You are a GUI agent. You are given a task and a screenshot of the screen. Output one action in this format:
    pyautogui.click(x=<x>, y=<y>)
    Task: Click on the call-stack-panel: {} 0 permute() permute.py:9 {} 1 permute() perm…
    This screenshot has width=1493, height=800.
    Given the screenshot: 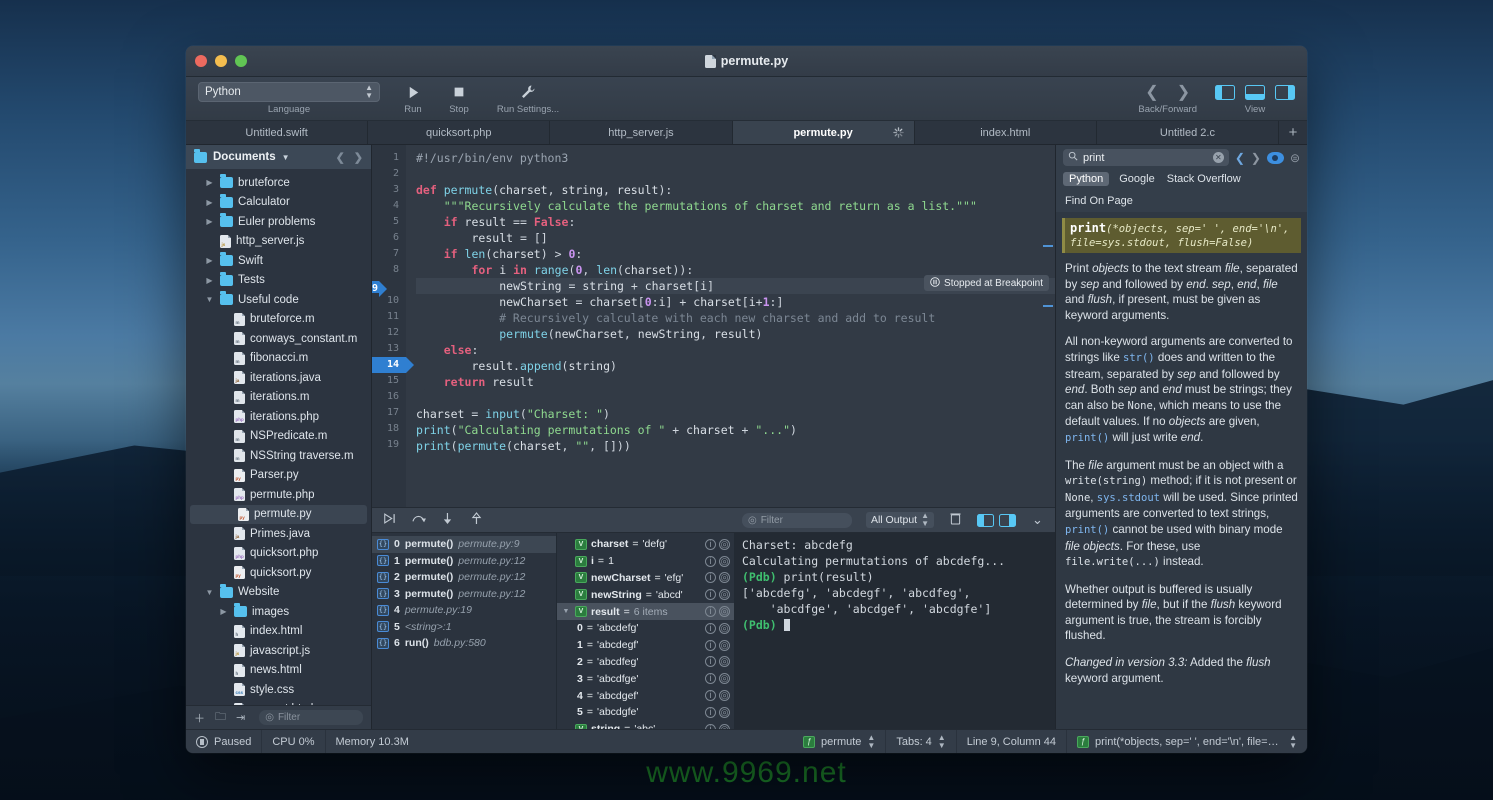 What is the action you would take?
    pyautogui.click(x=464, y=631)
    